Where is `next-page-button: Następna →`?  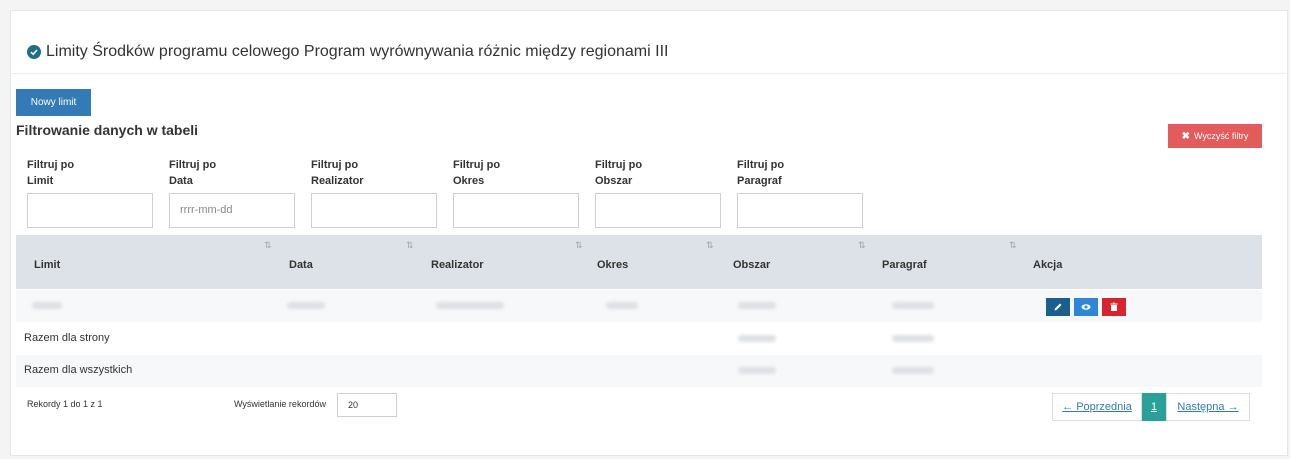
next-page-button: Następna → is located at coordinates (1208, 407).